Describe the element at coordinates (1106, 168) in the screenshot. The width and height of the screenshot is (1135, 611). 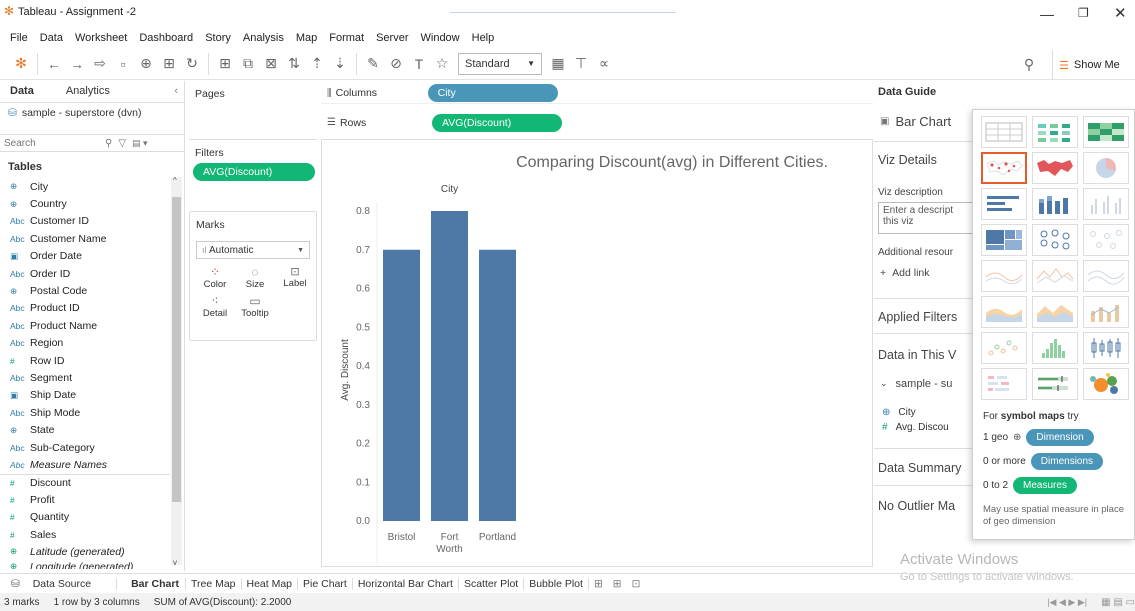
I see `pie-chart-thumbnail` at that location.